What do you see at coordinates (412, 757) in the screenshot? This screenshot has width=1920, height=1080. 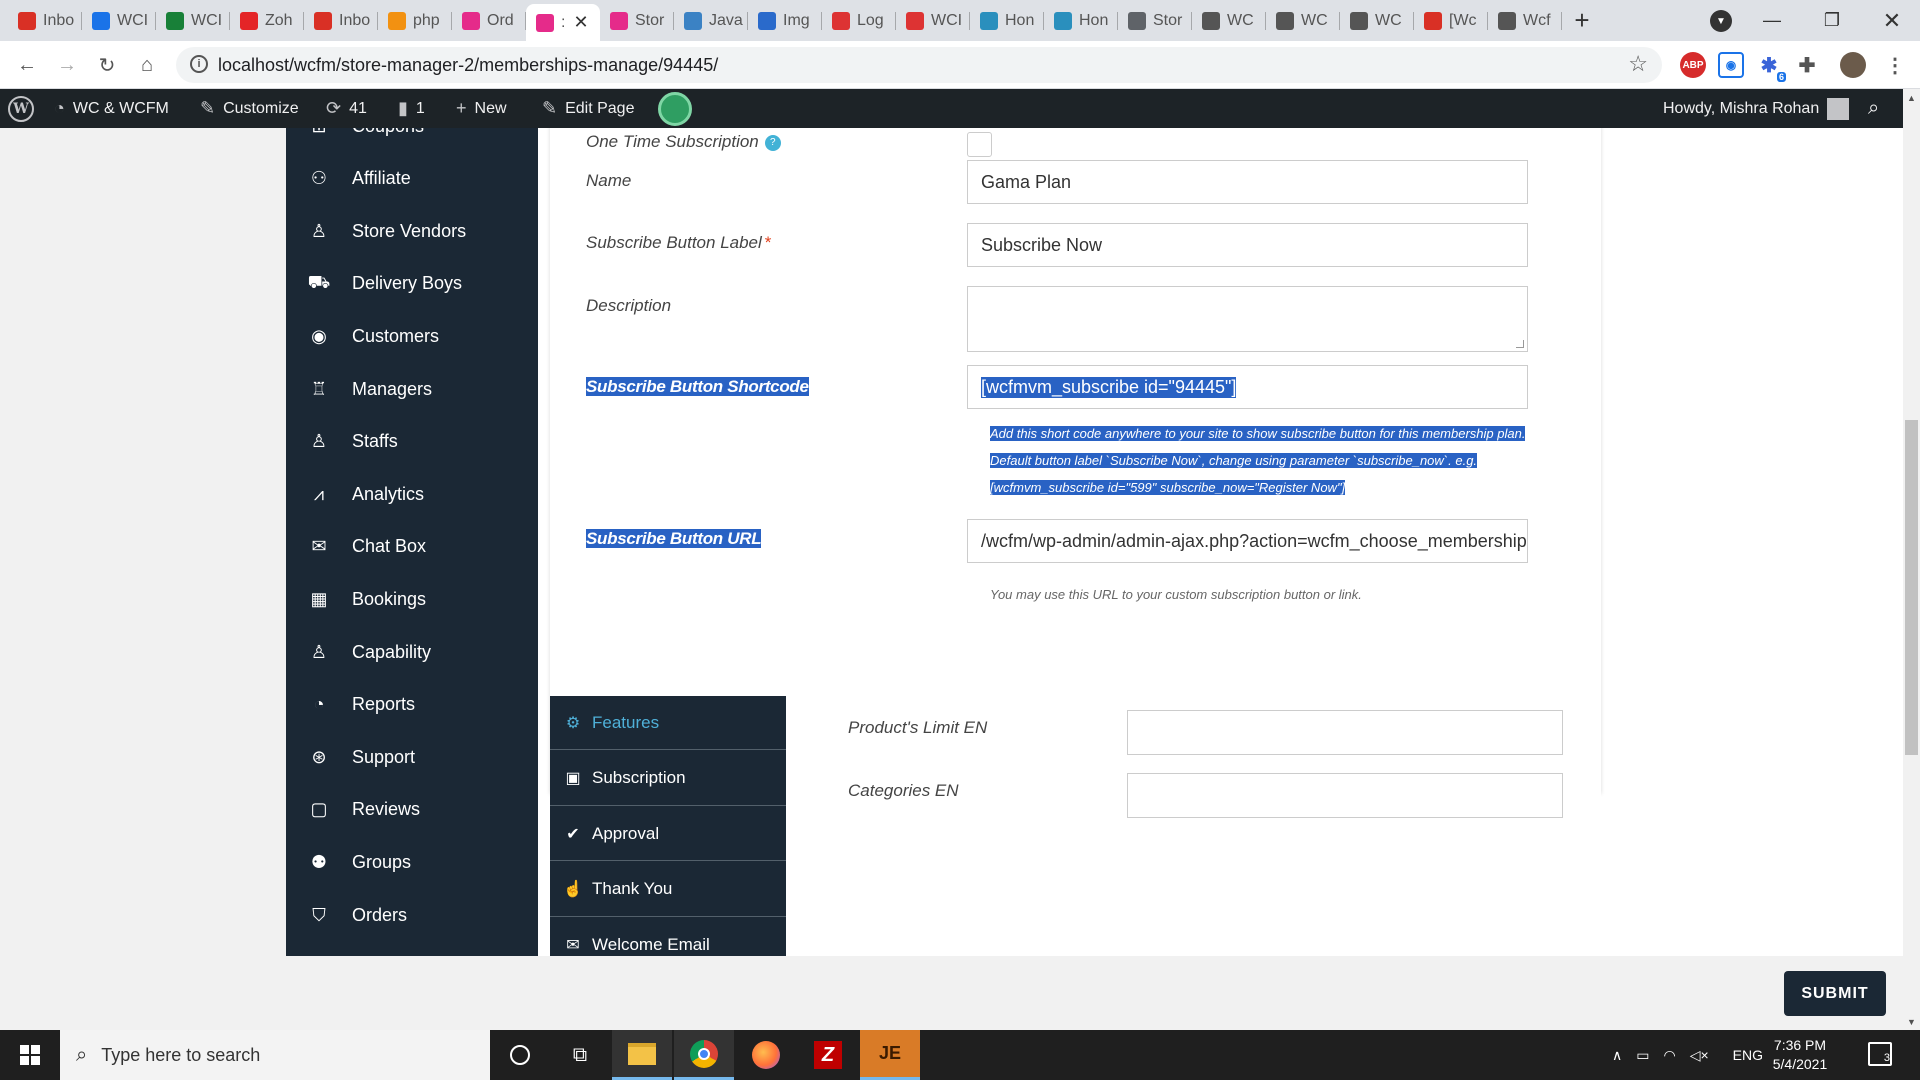 I see `sidebar-item-support: ⊛ Support` at bounding box center [412, 757].